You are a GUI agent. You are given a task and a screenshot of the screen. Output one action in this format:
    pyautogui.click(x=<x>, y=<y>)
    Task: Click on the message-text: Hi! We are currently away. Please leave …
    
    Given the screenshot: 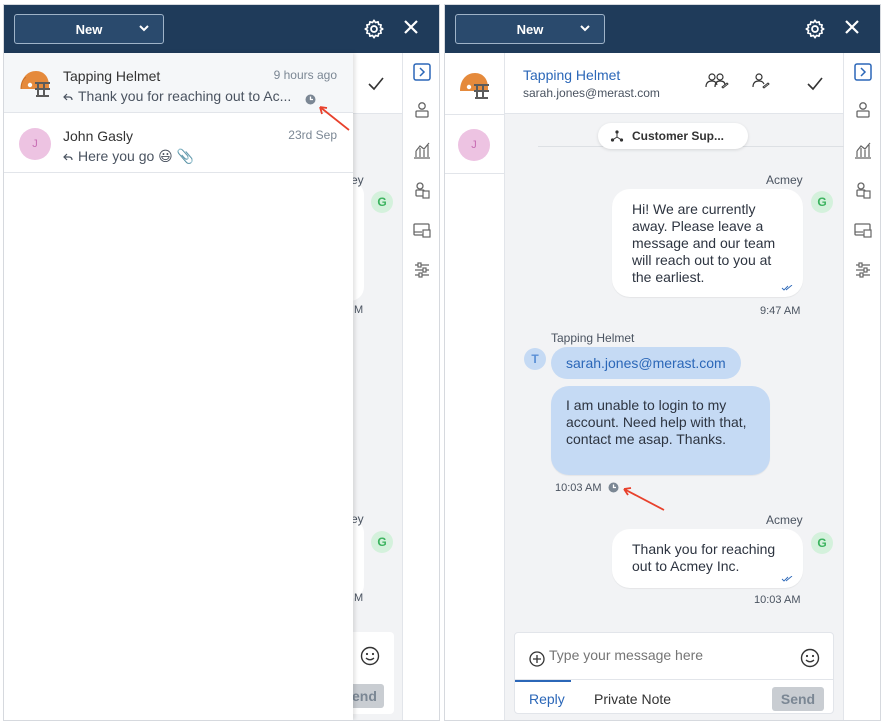 What is the action you would take?
    pyautogui.click(x=704, y=243)
    